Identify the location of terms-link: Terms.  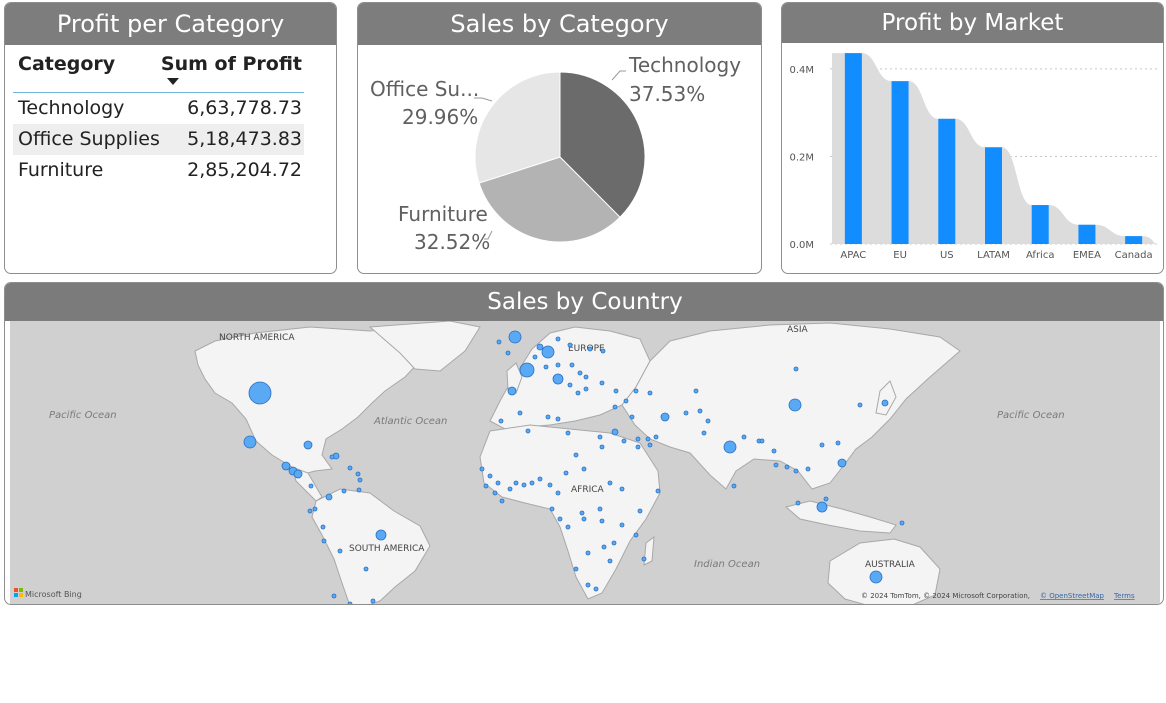
(1124, 596).